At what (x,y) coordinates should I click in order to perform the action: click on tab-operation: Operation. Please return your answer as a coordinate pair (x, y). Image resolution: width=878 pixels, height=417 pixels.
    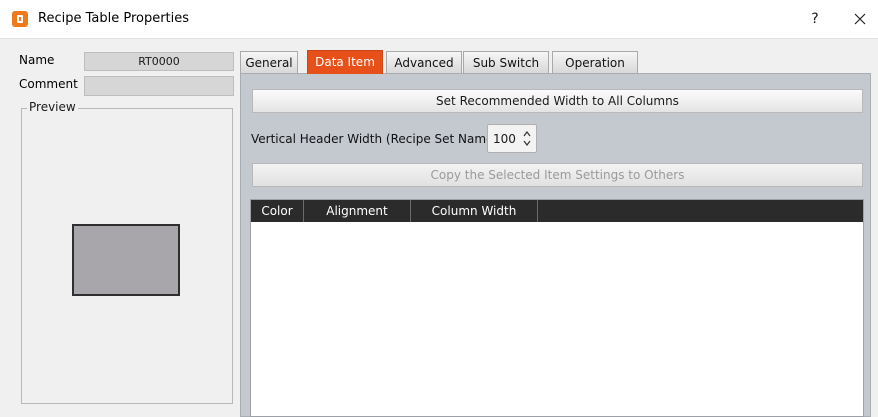
    Looking at the image, I should click on (595, 62).